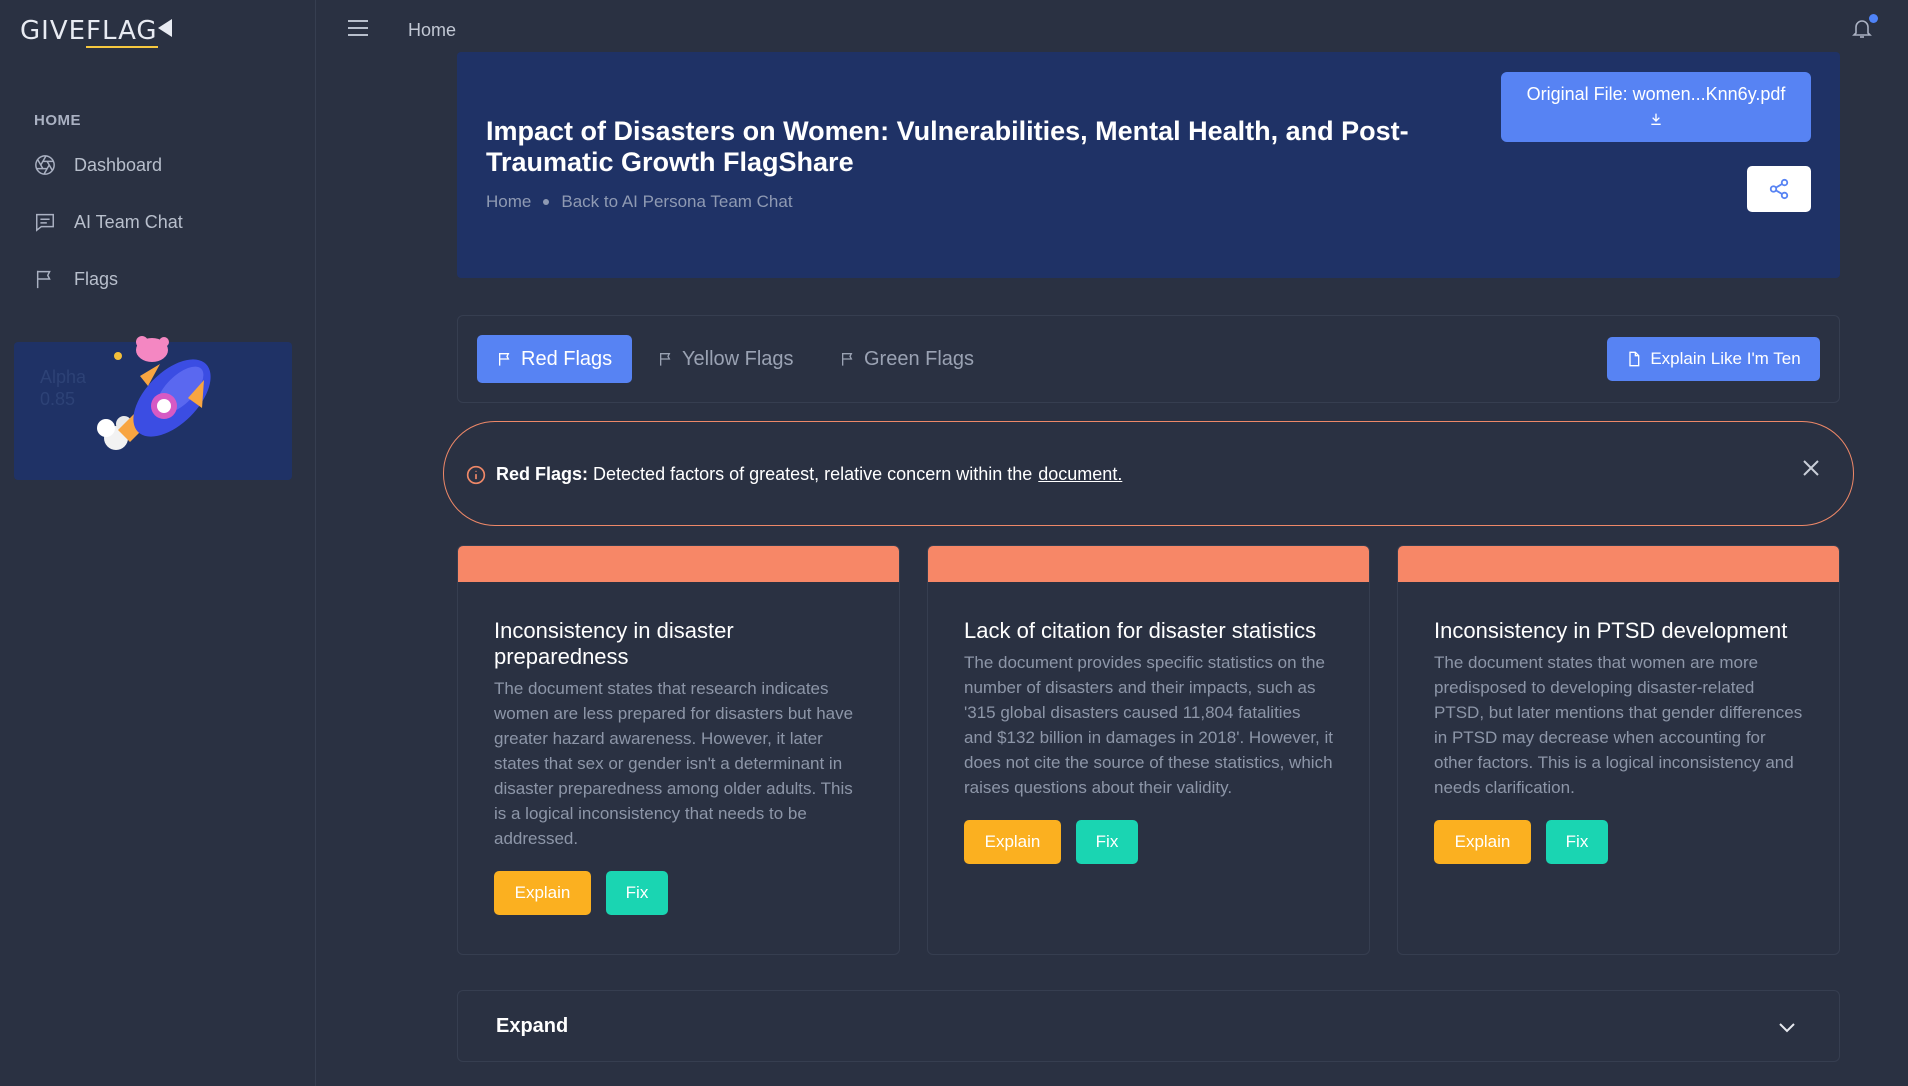 The image size is (1908, 1086). What do you see at coordinates (907, 359) in the screenshot?
I see `tab-green-flags: Green Flags` at bounding box center [907, 359].